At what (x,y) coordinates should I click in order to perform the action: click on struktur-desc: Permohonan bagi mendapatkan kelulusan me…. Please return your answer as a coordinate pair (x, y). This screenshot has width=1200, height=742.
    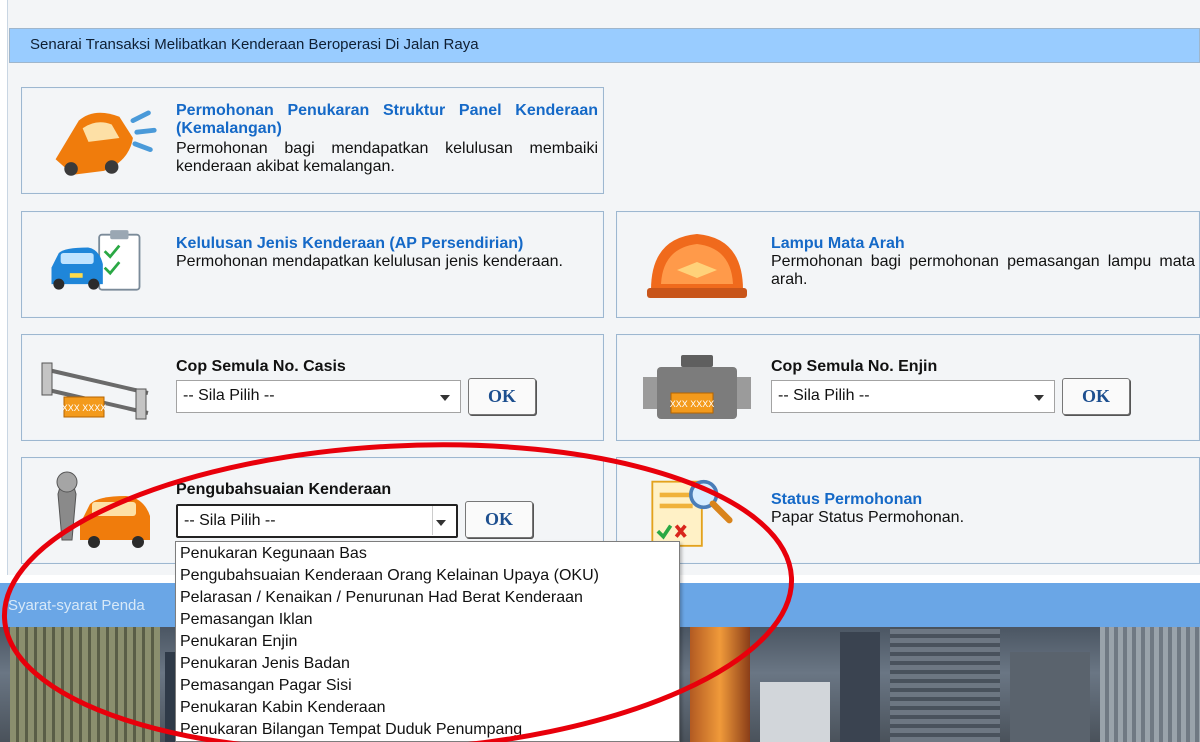
    Looking at the image, I should click on (387, 157).